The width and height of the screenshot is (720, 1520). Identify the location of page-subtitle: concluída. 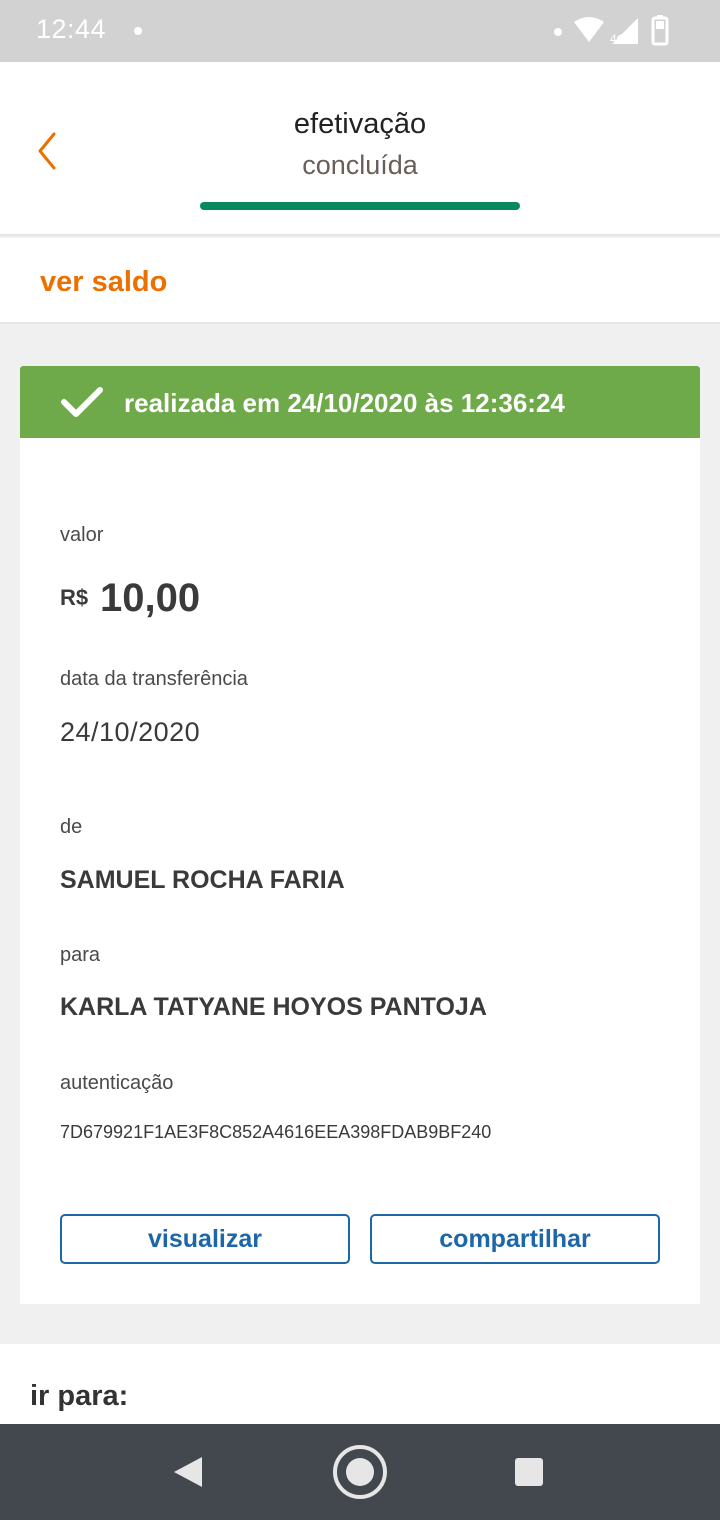
(360, 165).